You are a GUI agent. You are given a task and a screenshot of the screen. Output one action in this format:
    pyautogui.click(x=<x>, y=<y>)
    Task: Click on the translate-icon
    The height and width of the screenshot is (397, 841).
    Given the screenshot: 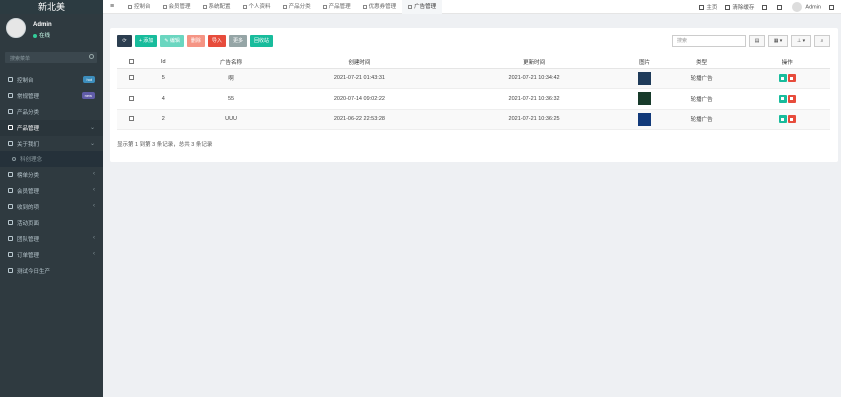 What is the action you would take?
    pyautogui.click(x=765, y=7)
    